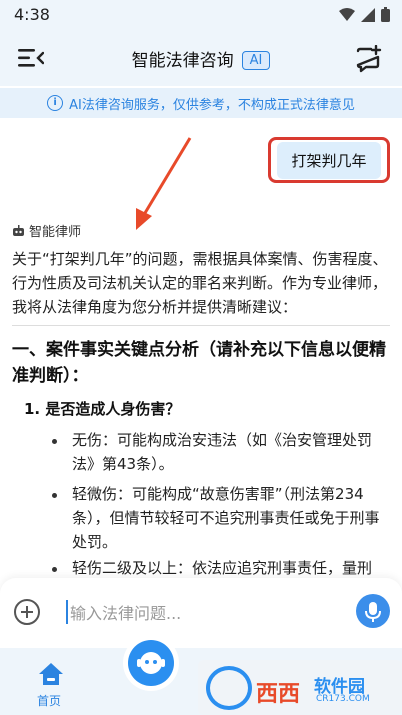 The width and height of the screenshot is (402, 715). Describe the element at coordinates (199, 363) in the screenshot. I see `section-heading: 一、案件事实关键点分析（请补充以下信息以便精准判断）：` at that location.